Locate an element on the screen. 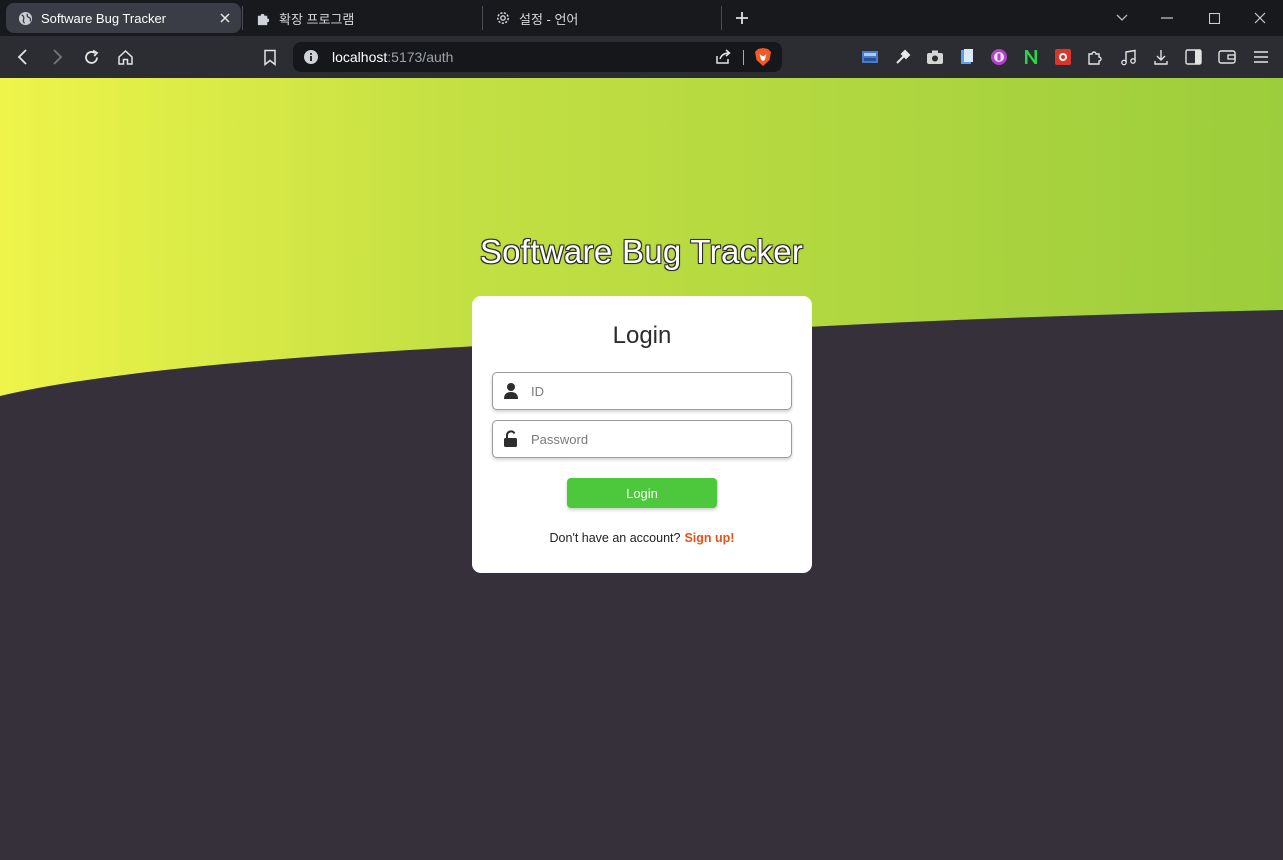 The width and height of the screenshot is (1283, 860). reload-button is located at coordinates (91, 57).